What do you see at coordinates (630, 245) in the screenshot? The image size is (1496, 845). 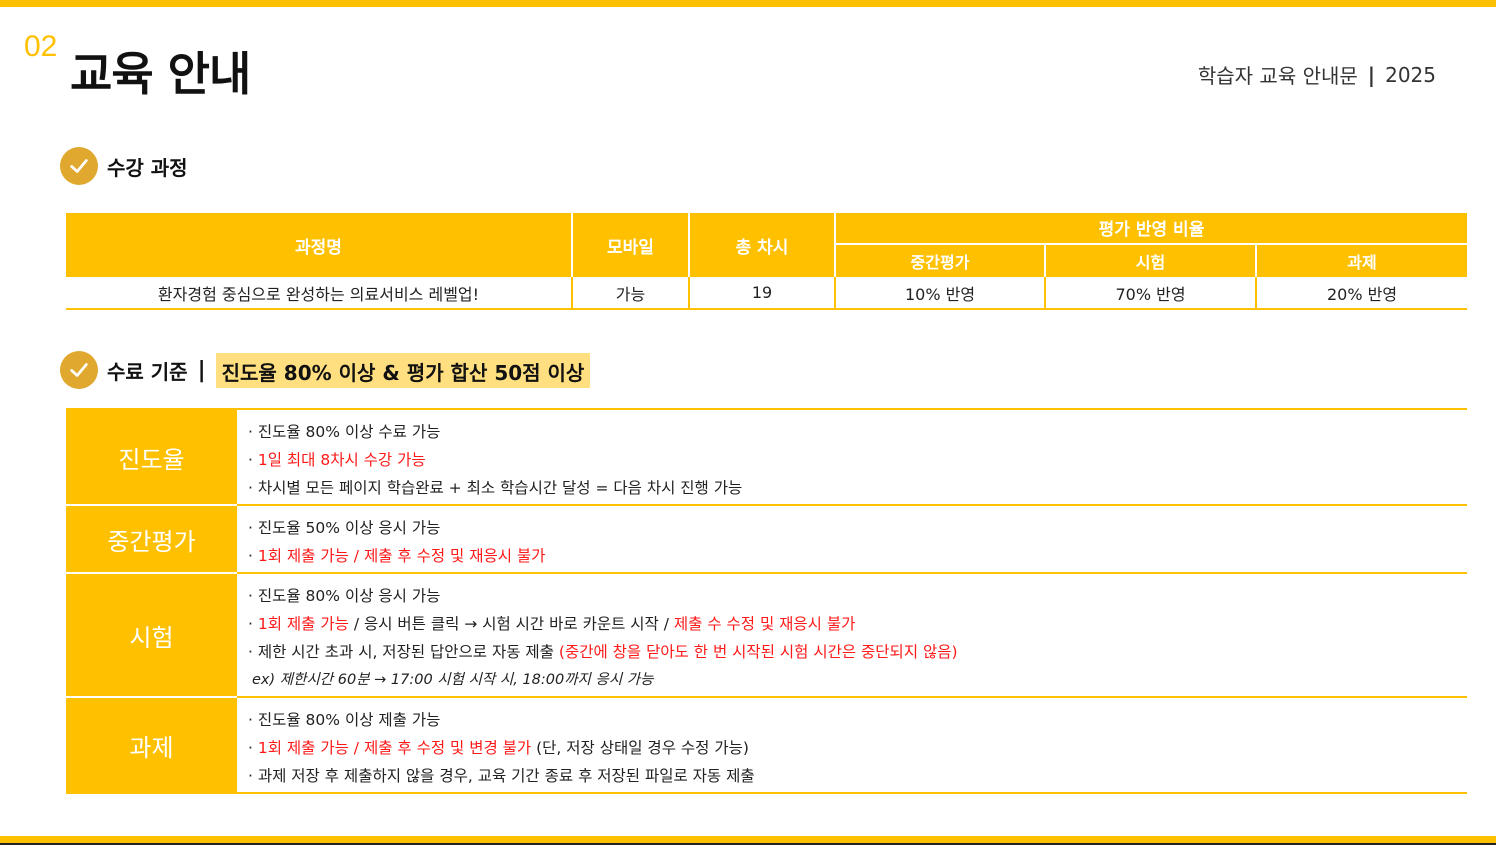 I see `col-mobile: 모바일` at bounding box center [630, 245].